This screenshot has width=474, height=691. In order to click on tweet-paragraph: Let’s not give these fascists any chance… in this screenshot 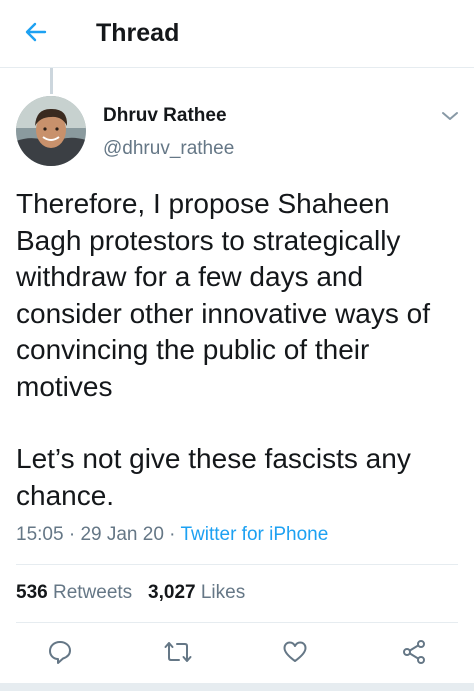, I will do `click(213, 477)`.